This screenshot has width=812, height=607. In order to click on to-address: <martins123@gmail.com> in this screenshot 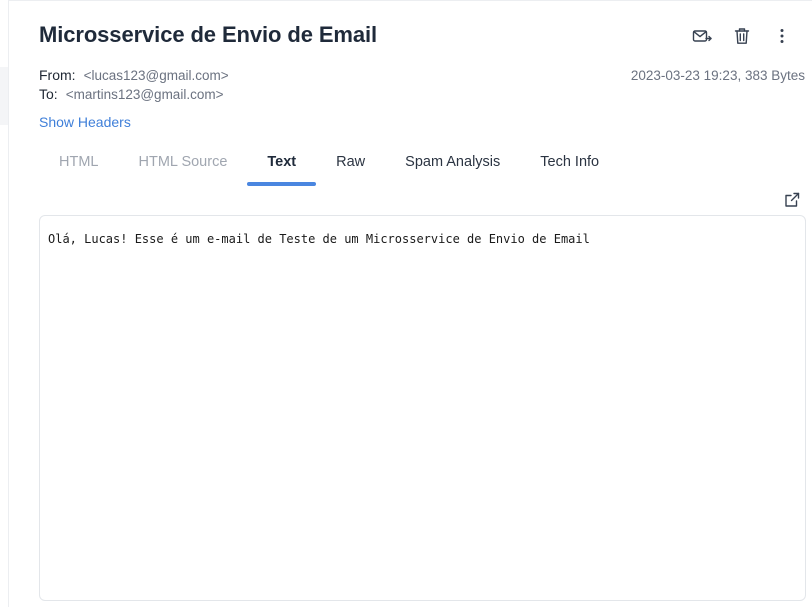, I will do `click(144, 94)`.